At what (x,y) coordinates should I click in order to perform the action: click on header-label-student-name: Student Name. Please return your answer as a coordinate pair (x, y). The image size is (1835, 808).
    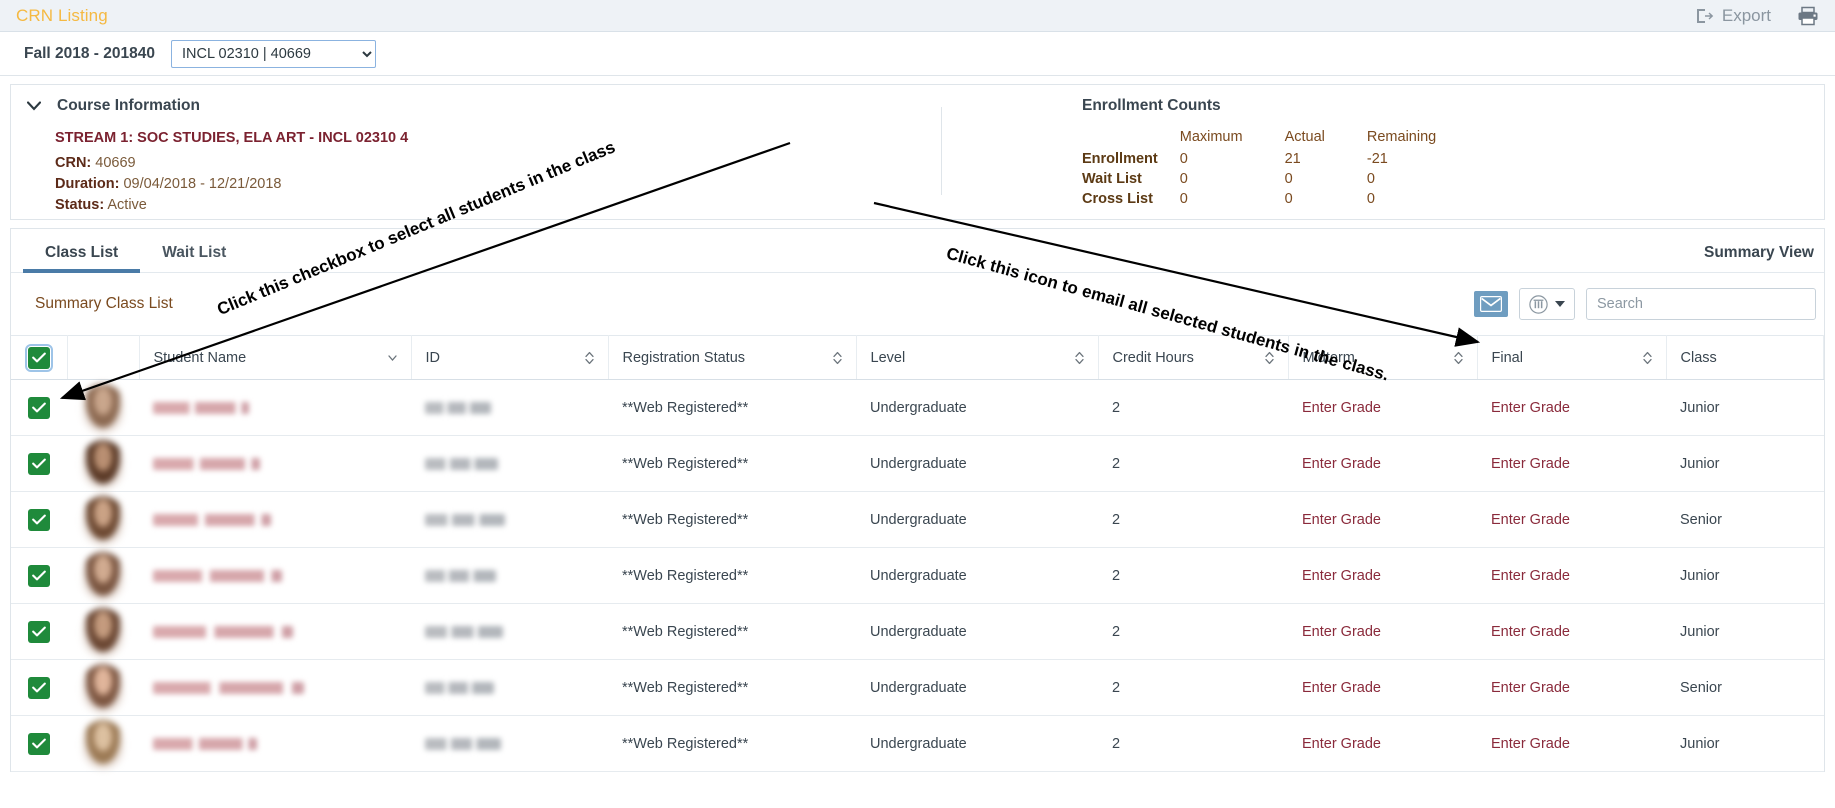
    Looking at the image, I should click on (200, 357).